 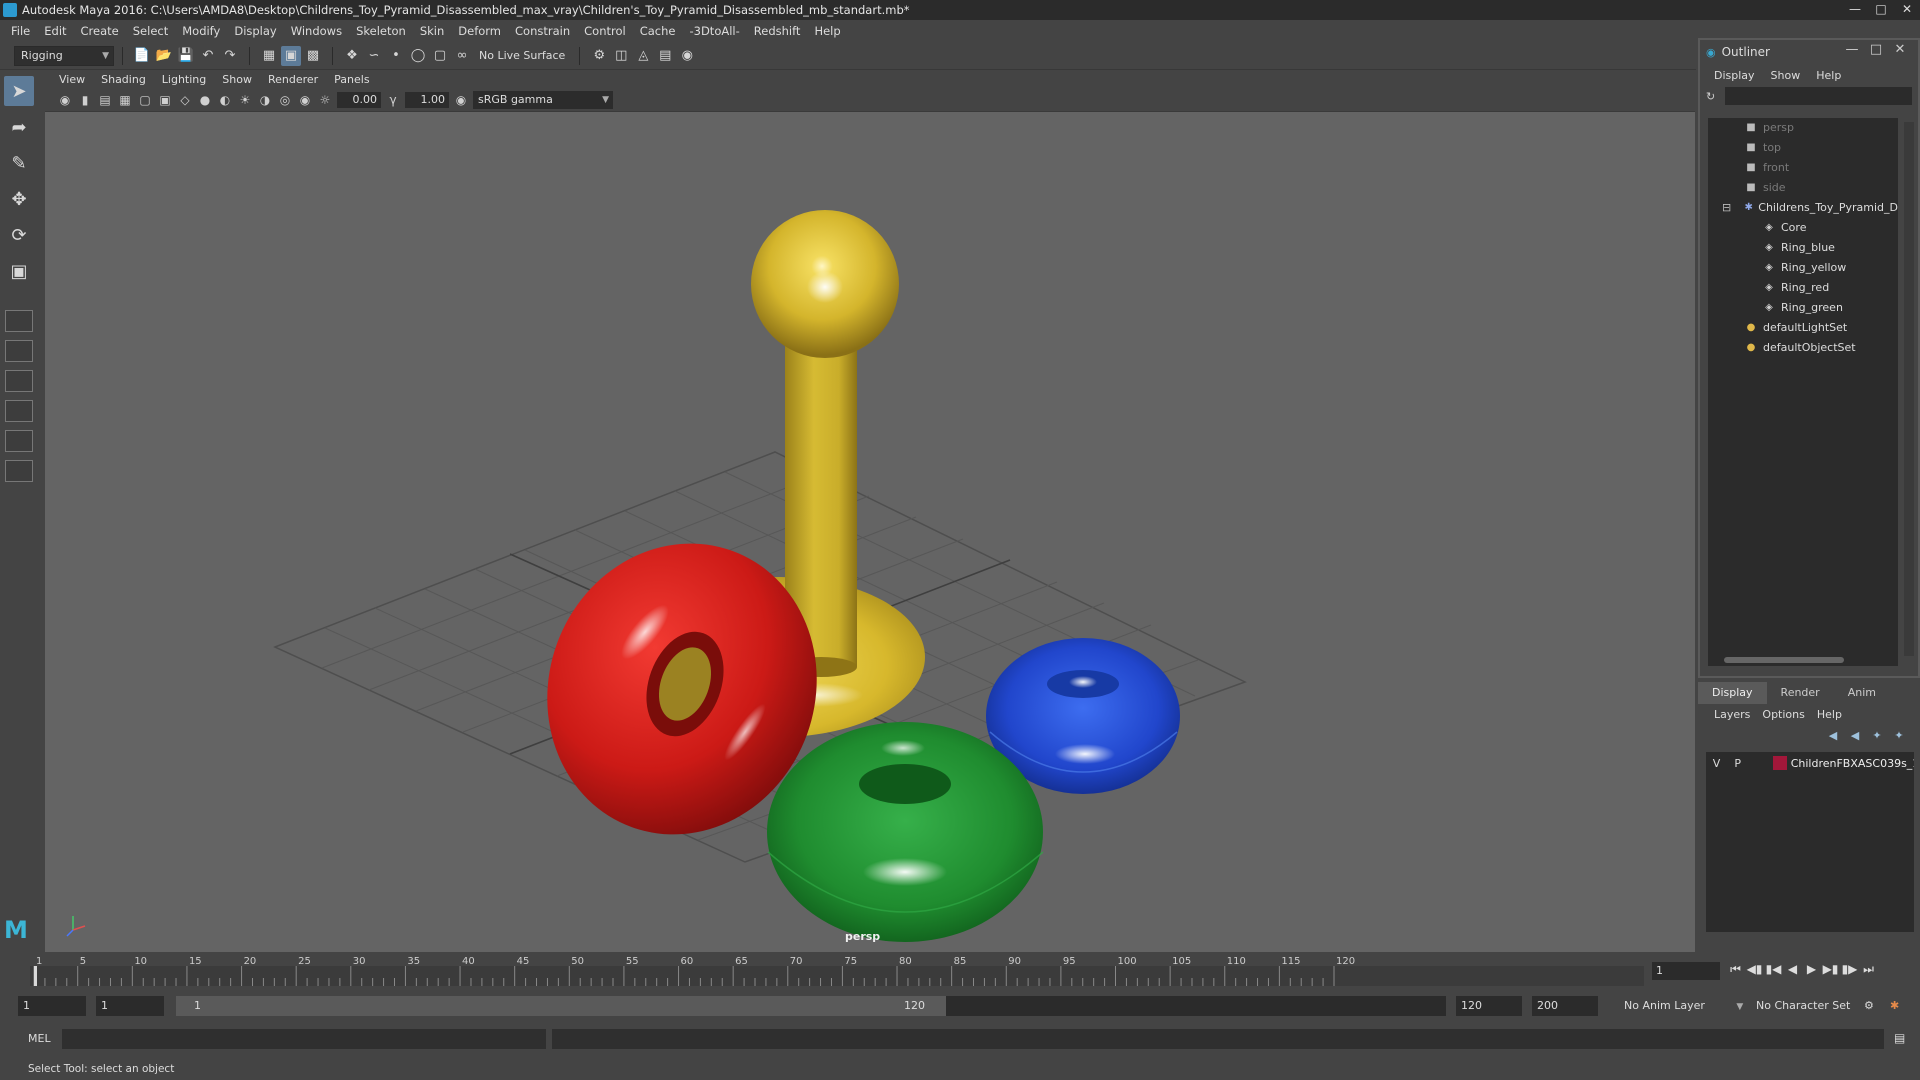 What do you see at coordinates (418, 56) in the screenshot?
I see `snap-view-plane-icon: ◯` at bounding box center [418, 56].